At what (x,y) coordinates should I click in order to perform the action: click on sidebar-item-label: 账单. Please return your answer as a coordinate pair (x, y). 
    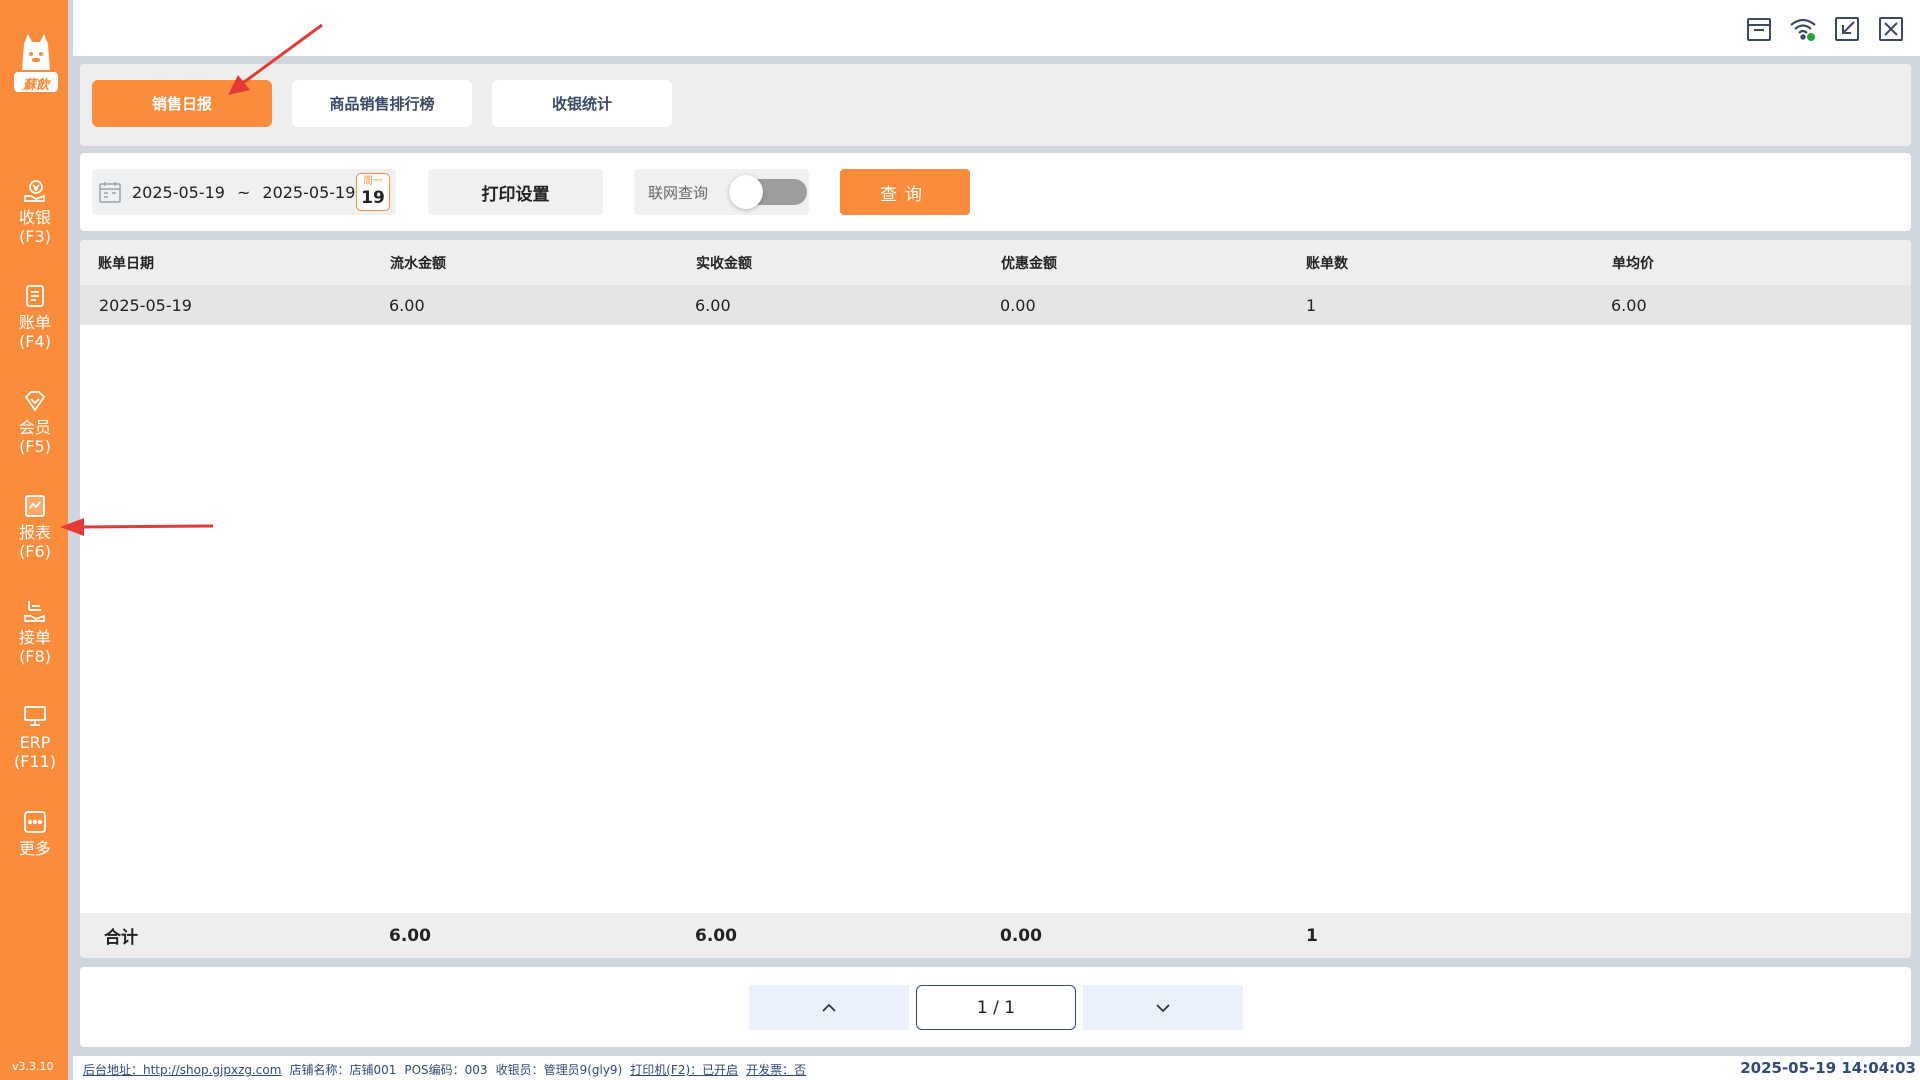
    Looking at the image, I should click on (34, 322).